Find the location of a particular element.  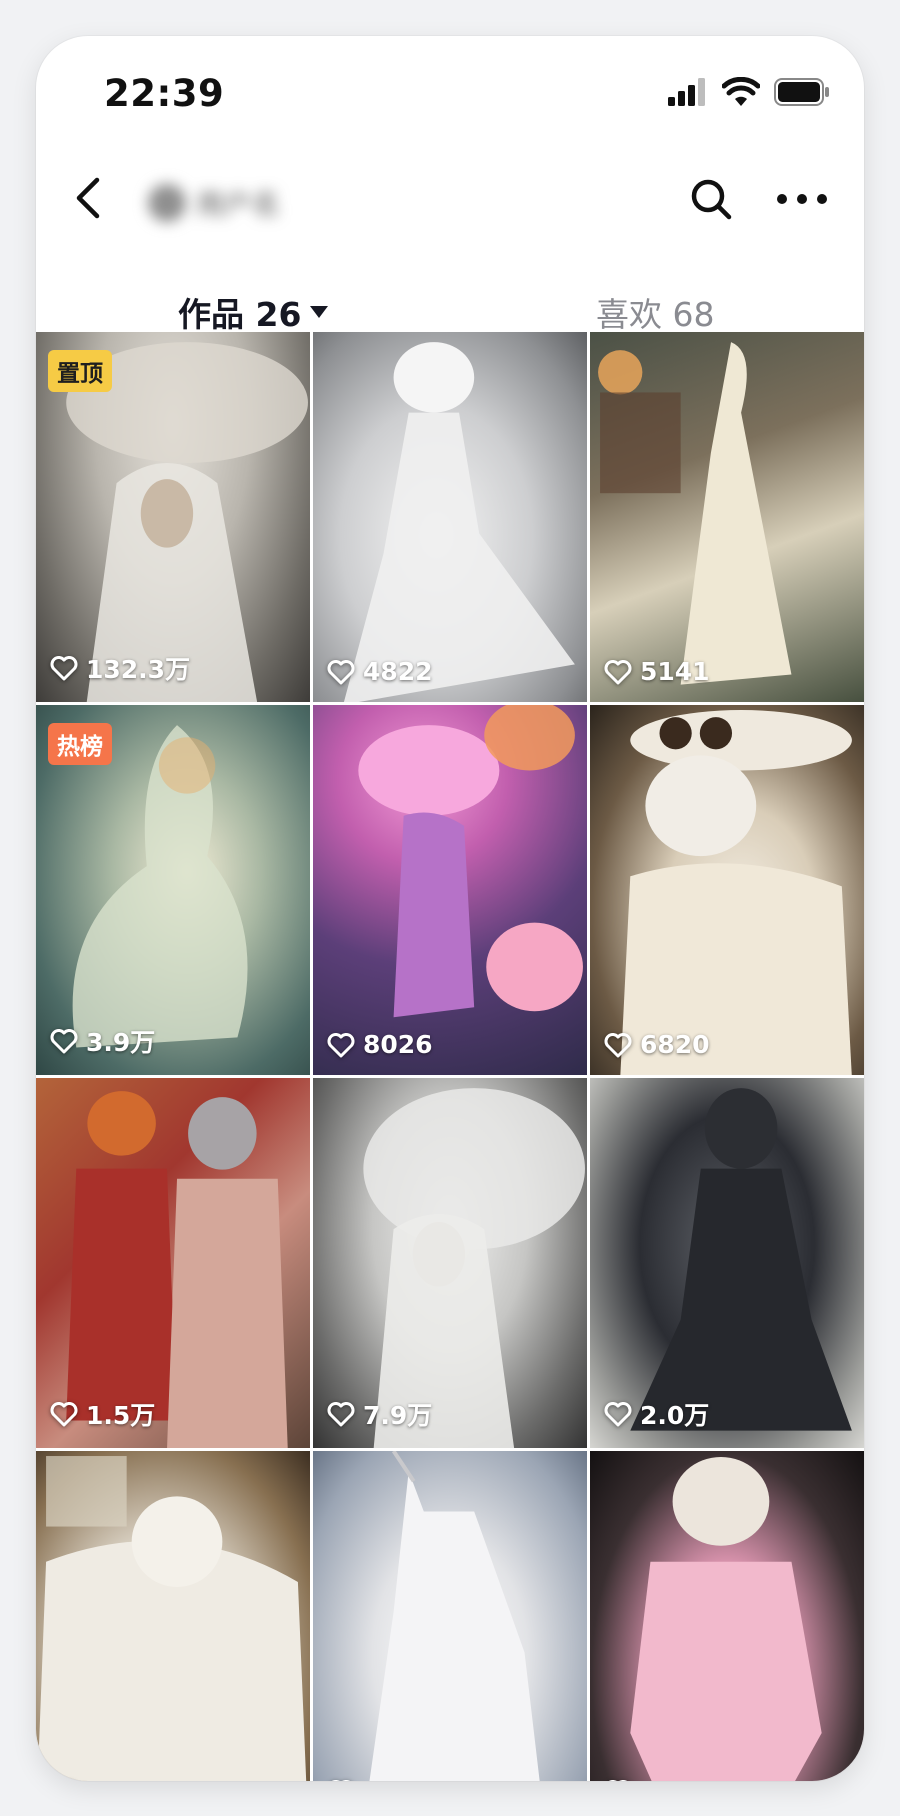

status-bar: 22:39 is located at coordinates (450, 91).